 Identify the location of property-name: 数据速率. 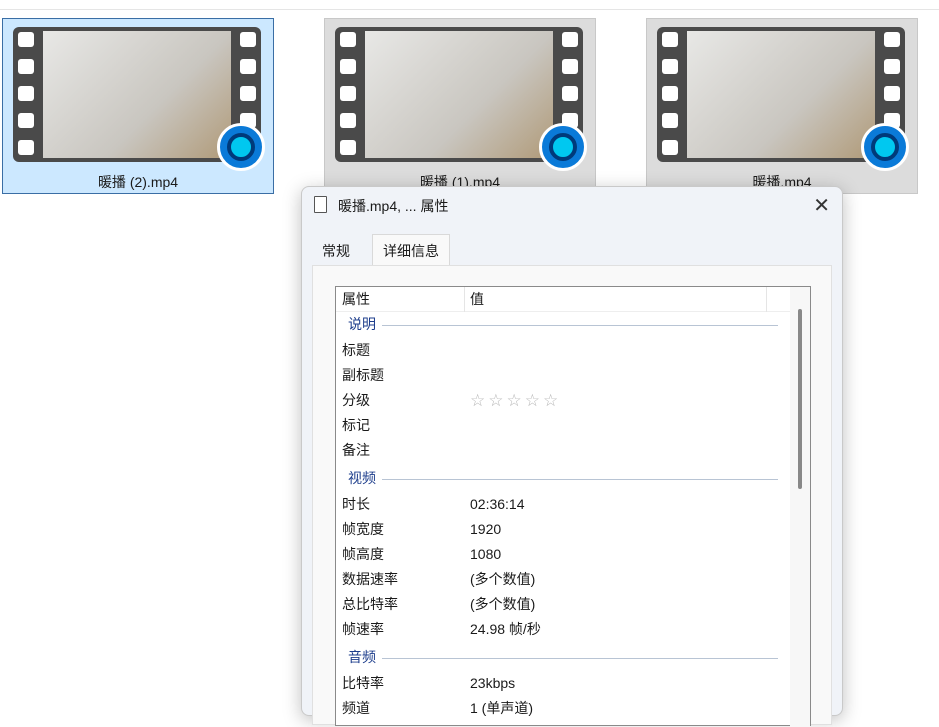
(370, 579).